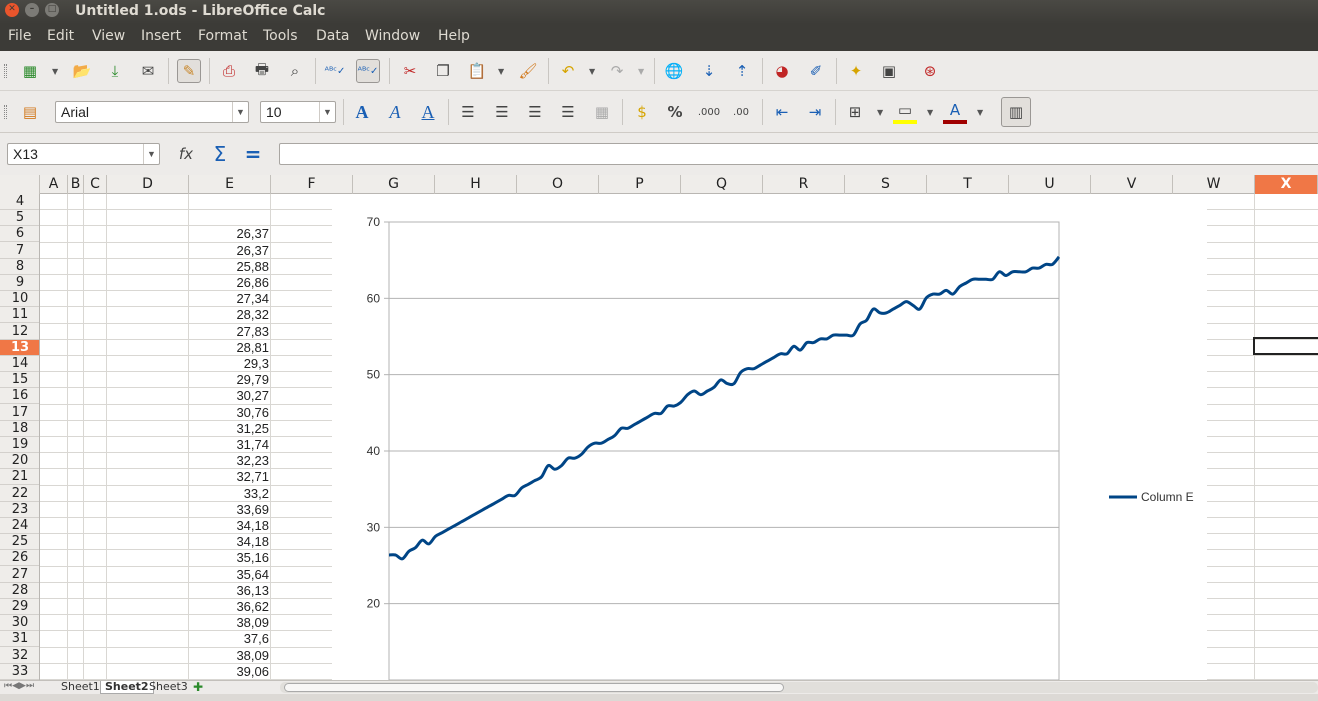  What do you see at coordinates (855, 112) in the screenshot?
I see `borders-icon: ⊞` at bounding box center [855, 112].